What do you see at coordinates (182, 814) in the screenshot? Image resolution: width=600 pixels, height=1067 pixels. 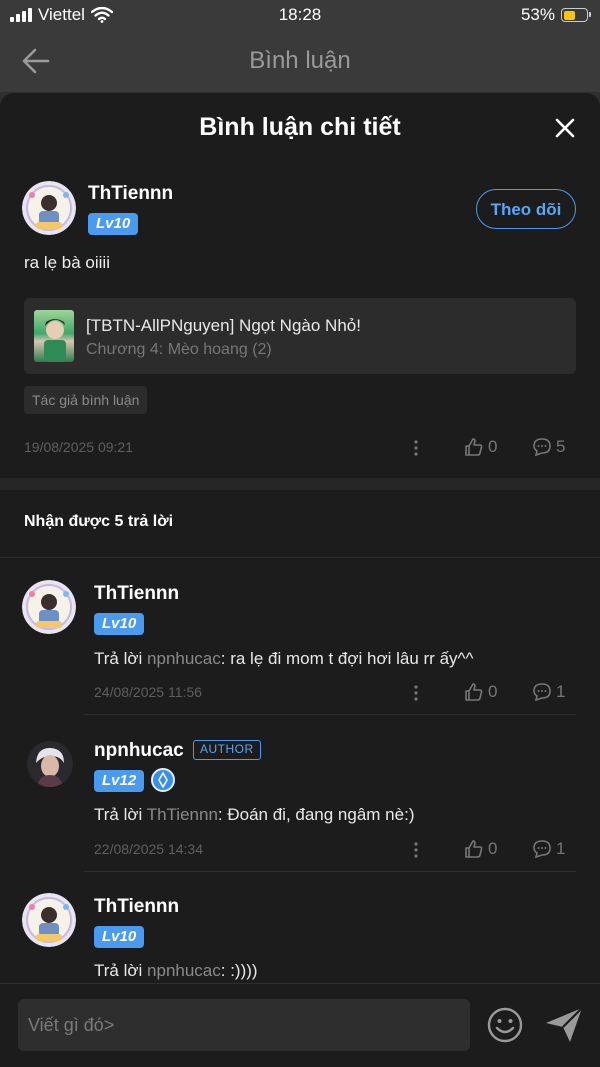 I see `mention-link: ThTiennn` at bounding box center [182, 814].